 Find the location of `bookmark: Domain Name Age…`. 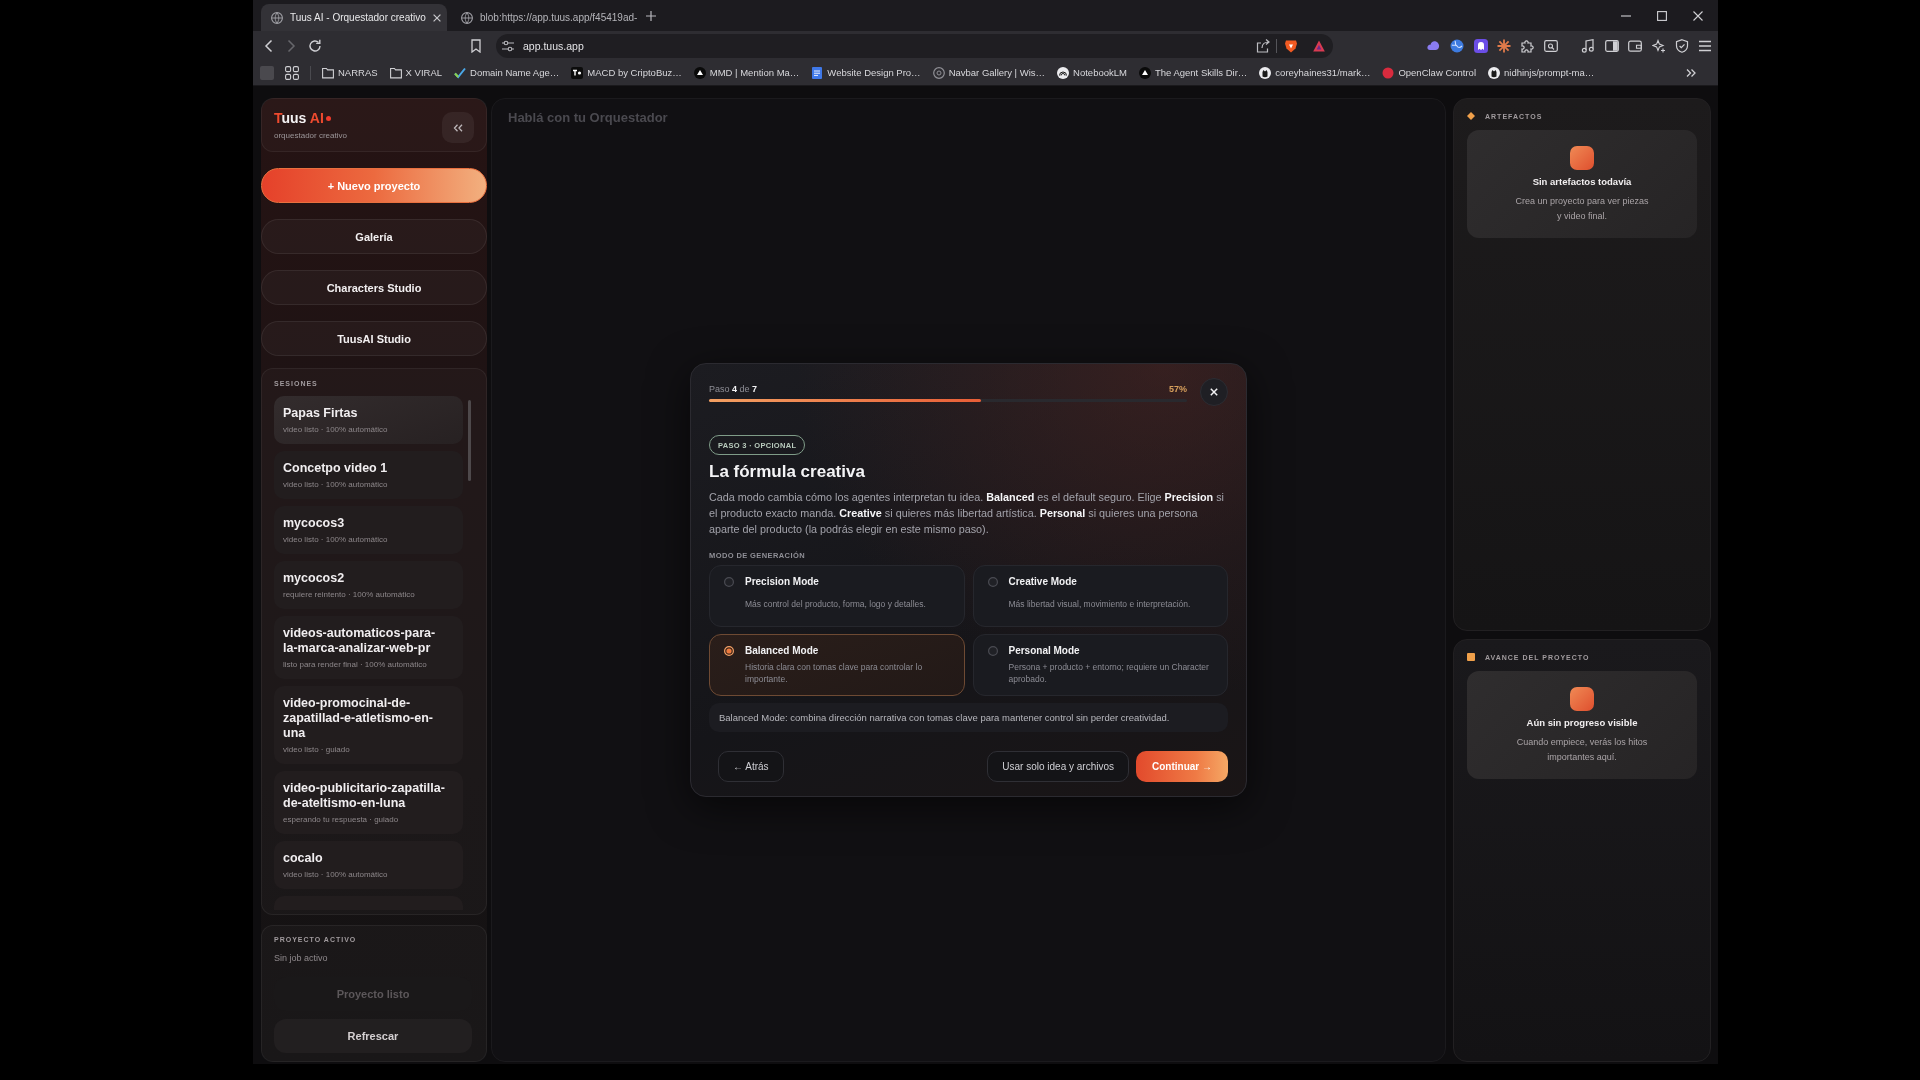

bookmark: Domain Name Age… is located at coordinates (507, 72).